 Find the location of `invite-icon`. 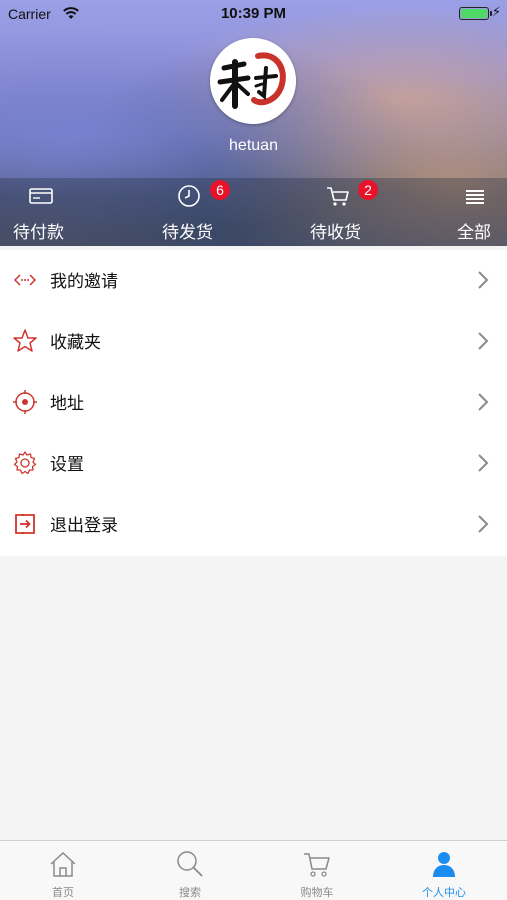

invite-icon is located at coordinates (25, 280).